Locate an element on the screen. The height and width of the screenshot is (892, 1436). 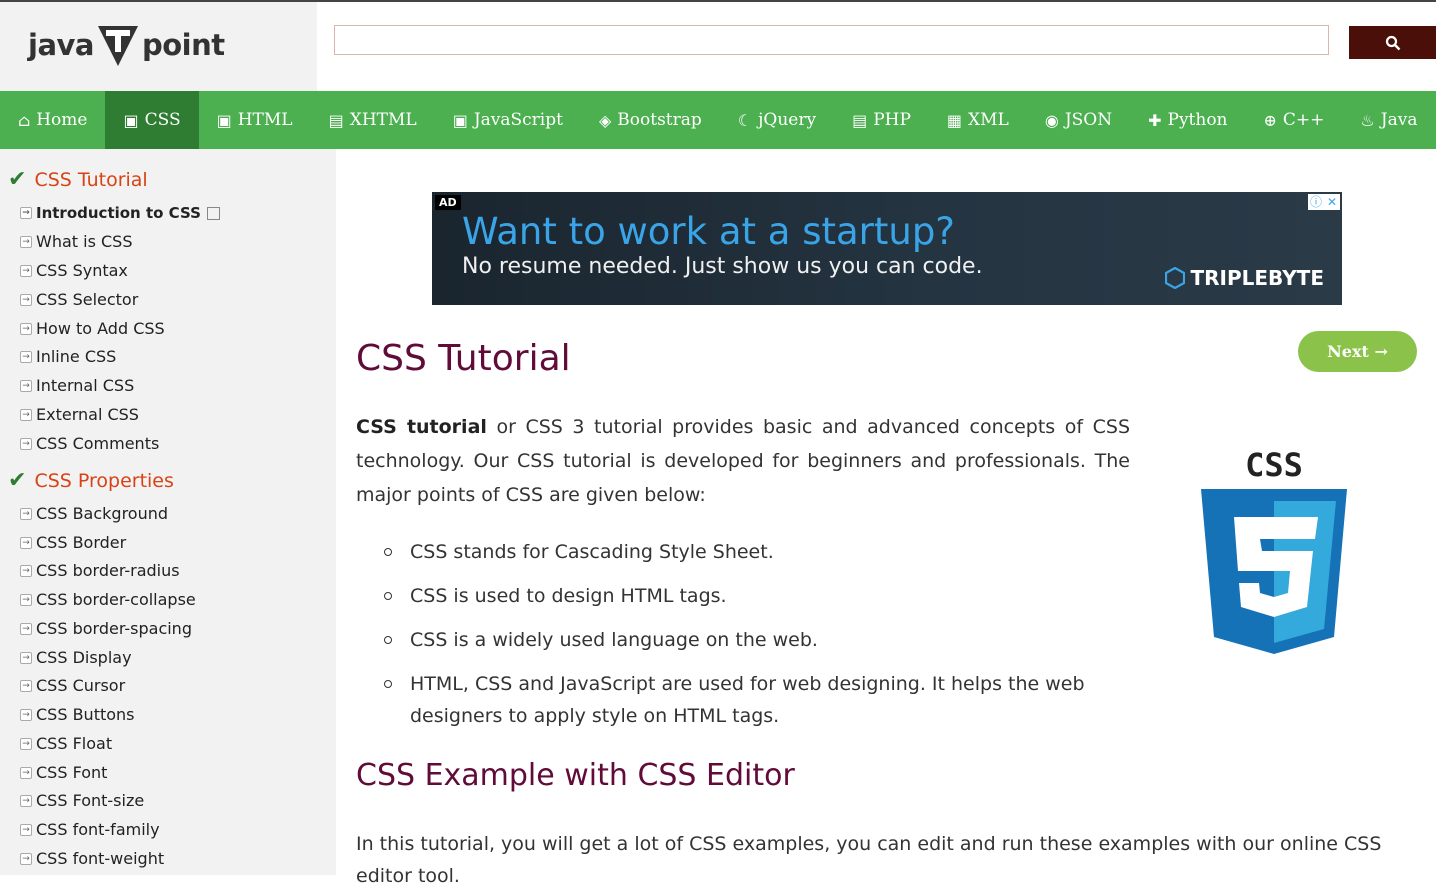
nav-item-cpp: ⊕ C++ is located at coordinates (1294, 120).